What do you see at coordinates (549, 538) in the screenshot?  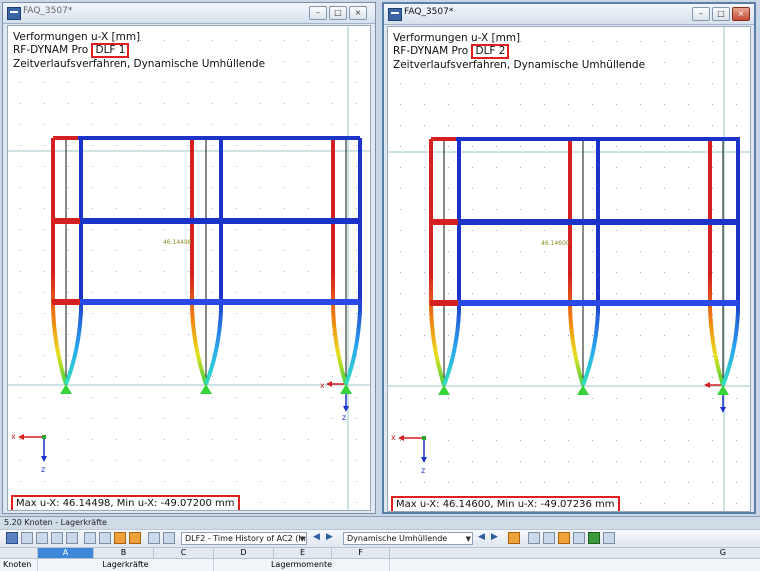 I see `zoom-icon` at bounding box center [549, 538].